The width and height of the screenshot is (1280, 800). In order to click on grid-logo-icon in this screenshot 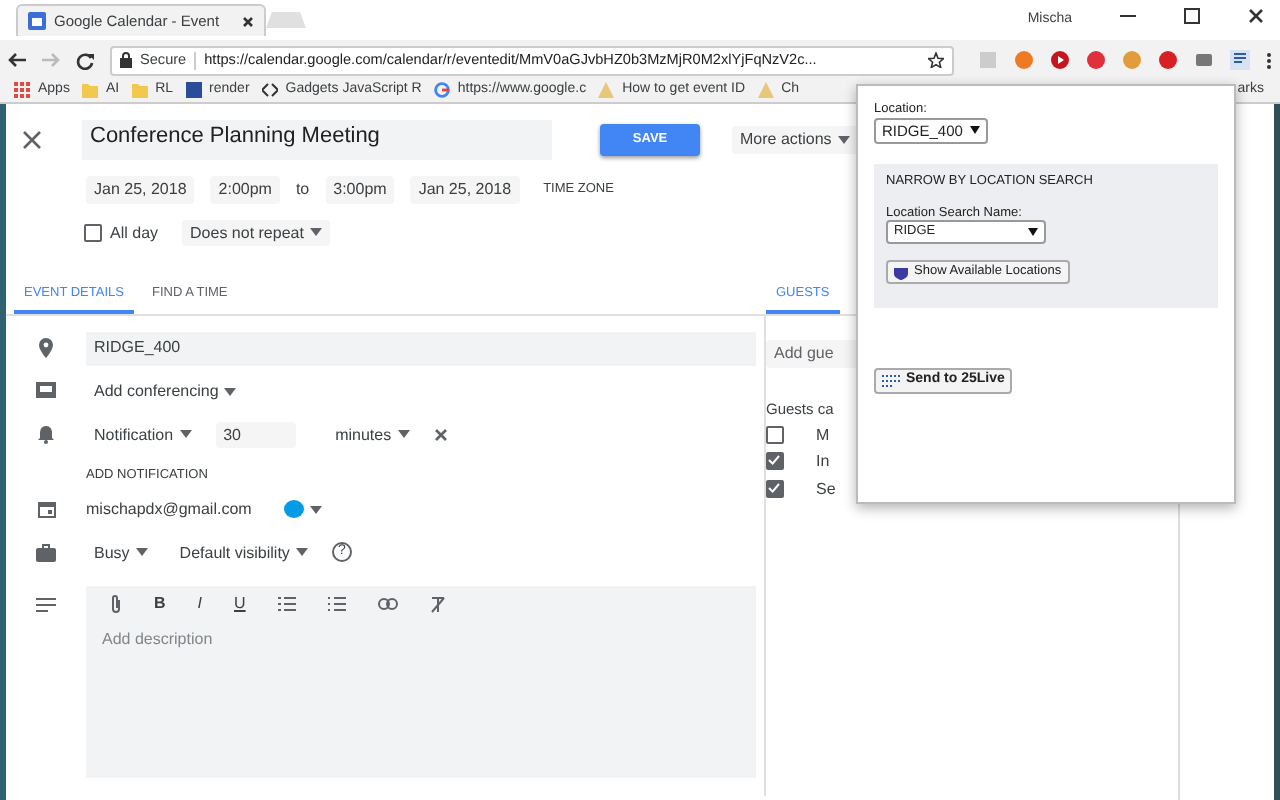, I will do `click(891, 381)`.